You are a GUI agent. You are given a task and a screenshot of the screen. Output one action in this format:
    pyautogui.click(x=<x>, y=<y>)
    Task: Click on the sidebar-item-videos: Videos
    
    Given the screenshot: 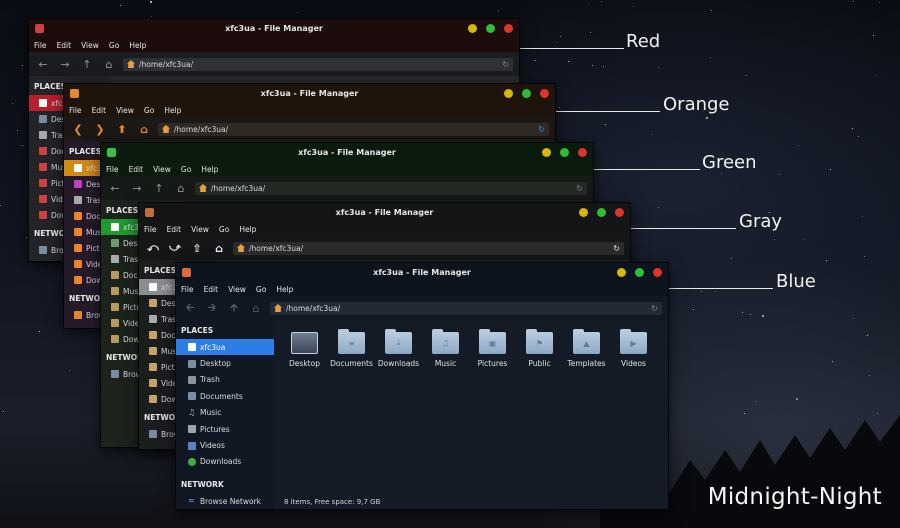 What is the action you would take?
    pyautogui.click(x=225, y=445)
    